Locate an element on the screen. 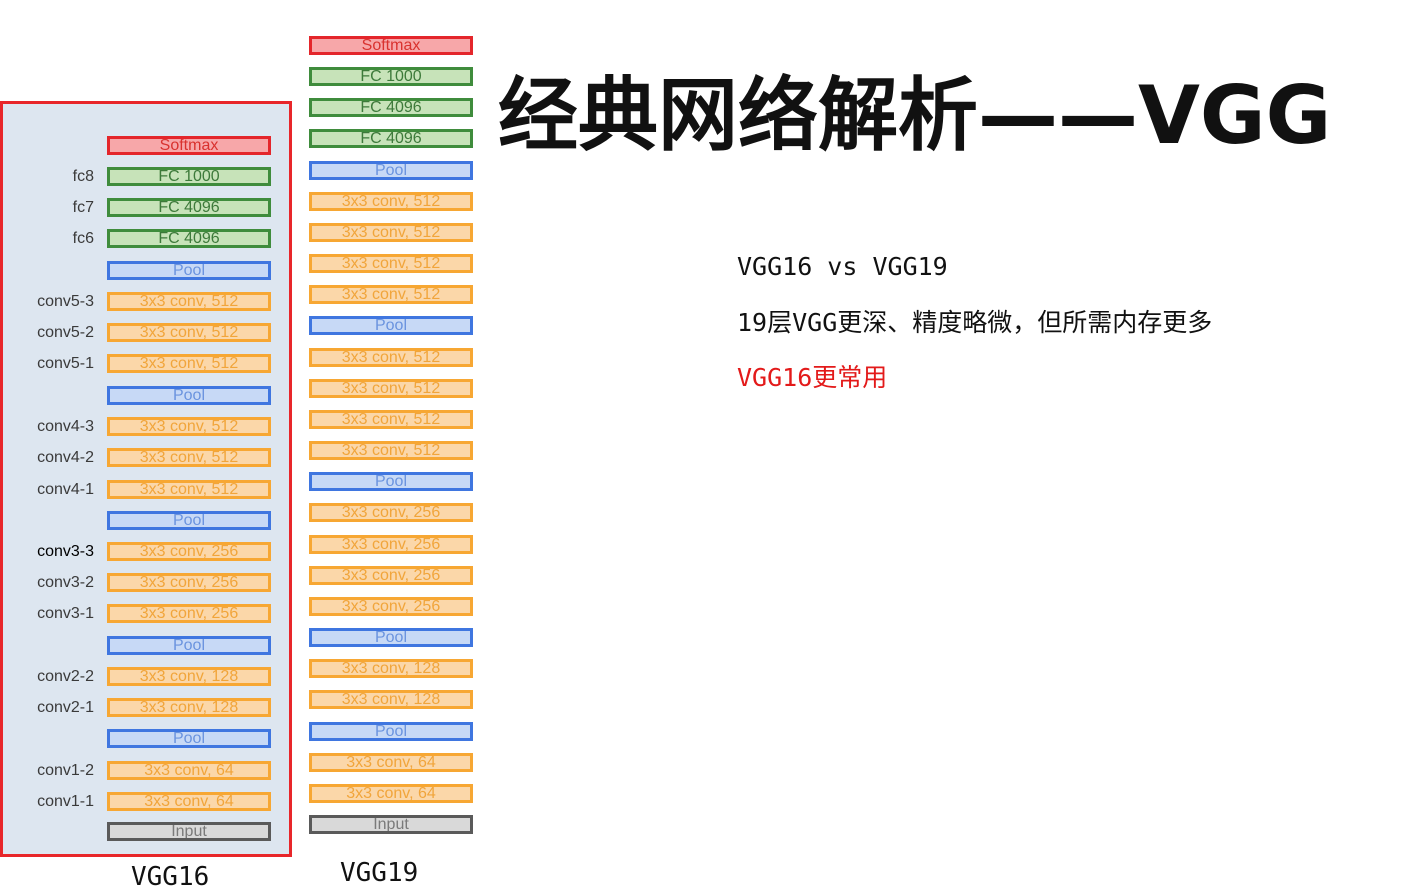 The image size is (1411, 892). vgg16-row-label: fc7 is located at coordinates (83, 207).